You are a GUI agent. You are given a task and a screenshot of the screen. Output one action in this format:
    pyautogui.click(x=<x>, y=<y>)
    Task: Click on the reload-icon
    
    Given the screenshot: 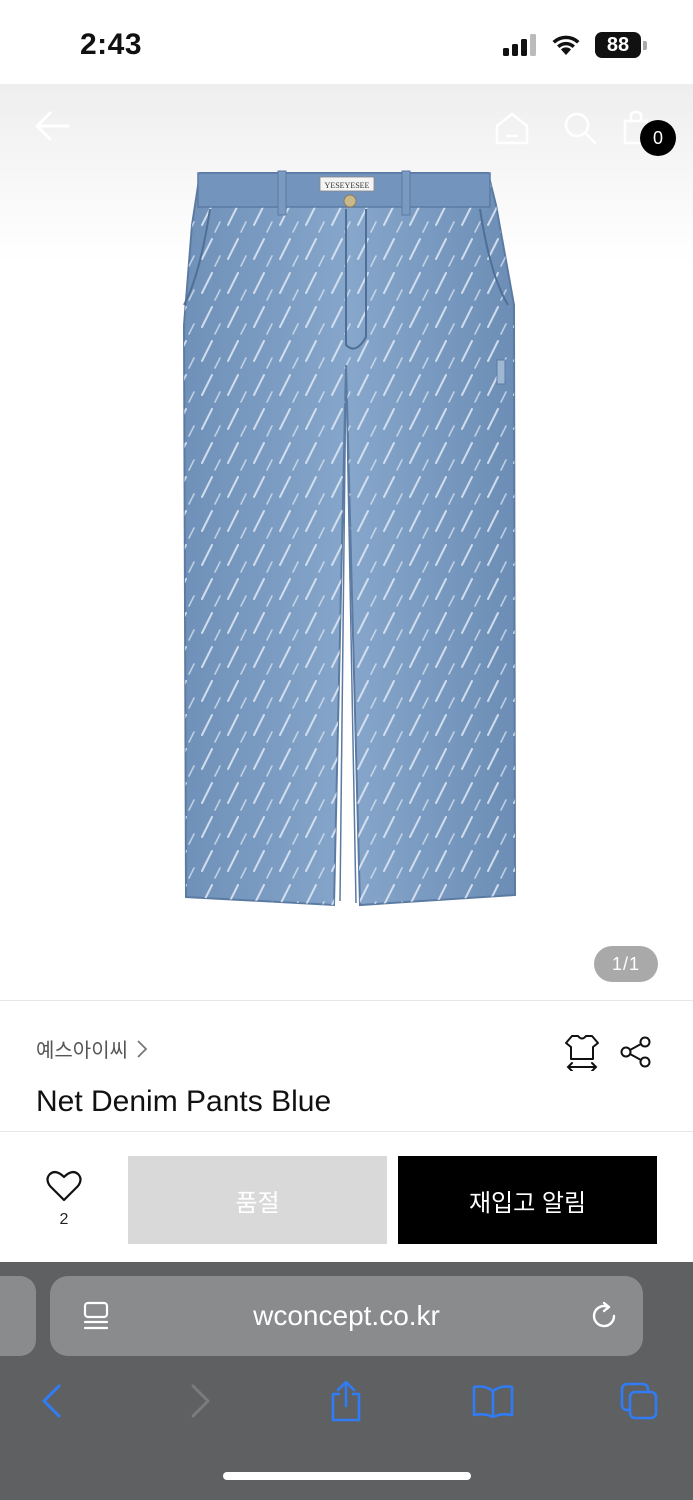 What is the action you would take?
    pyautogui.click(x=604, y=1314)
    